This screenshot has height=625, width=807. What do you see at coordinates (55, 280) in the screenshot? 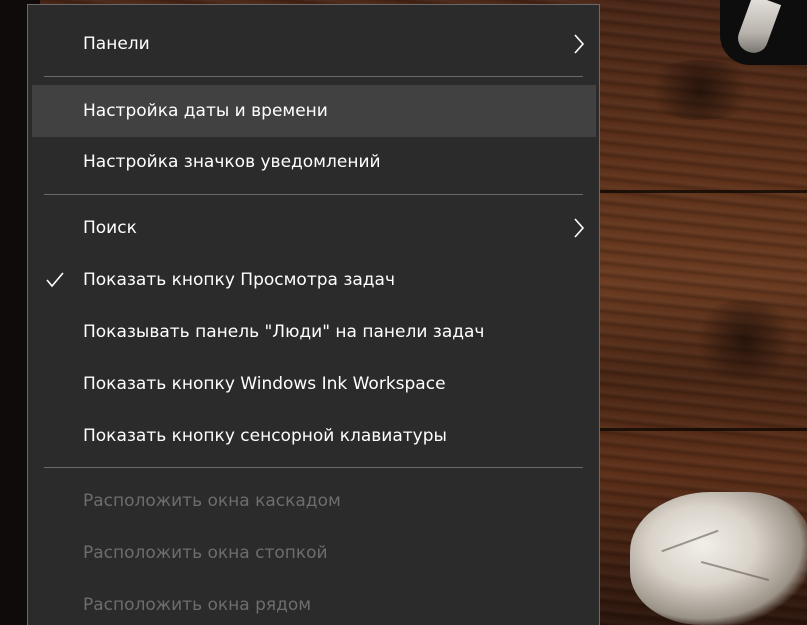
I see `check-icon` at bounding box center [55, 280].